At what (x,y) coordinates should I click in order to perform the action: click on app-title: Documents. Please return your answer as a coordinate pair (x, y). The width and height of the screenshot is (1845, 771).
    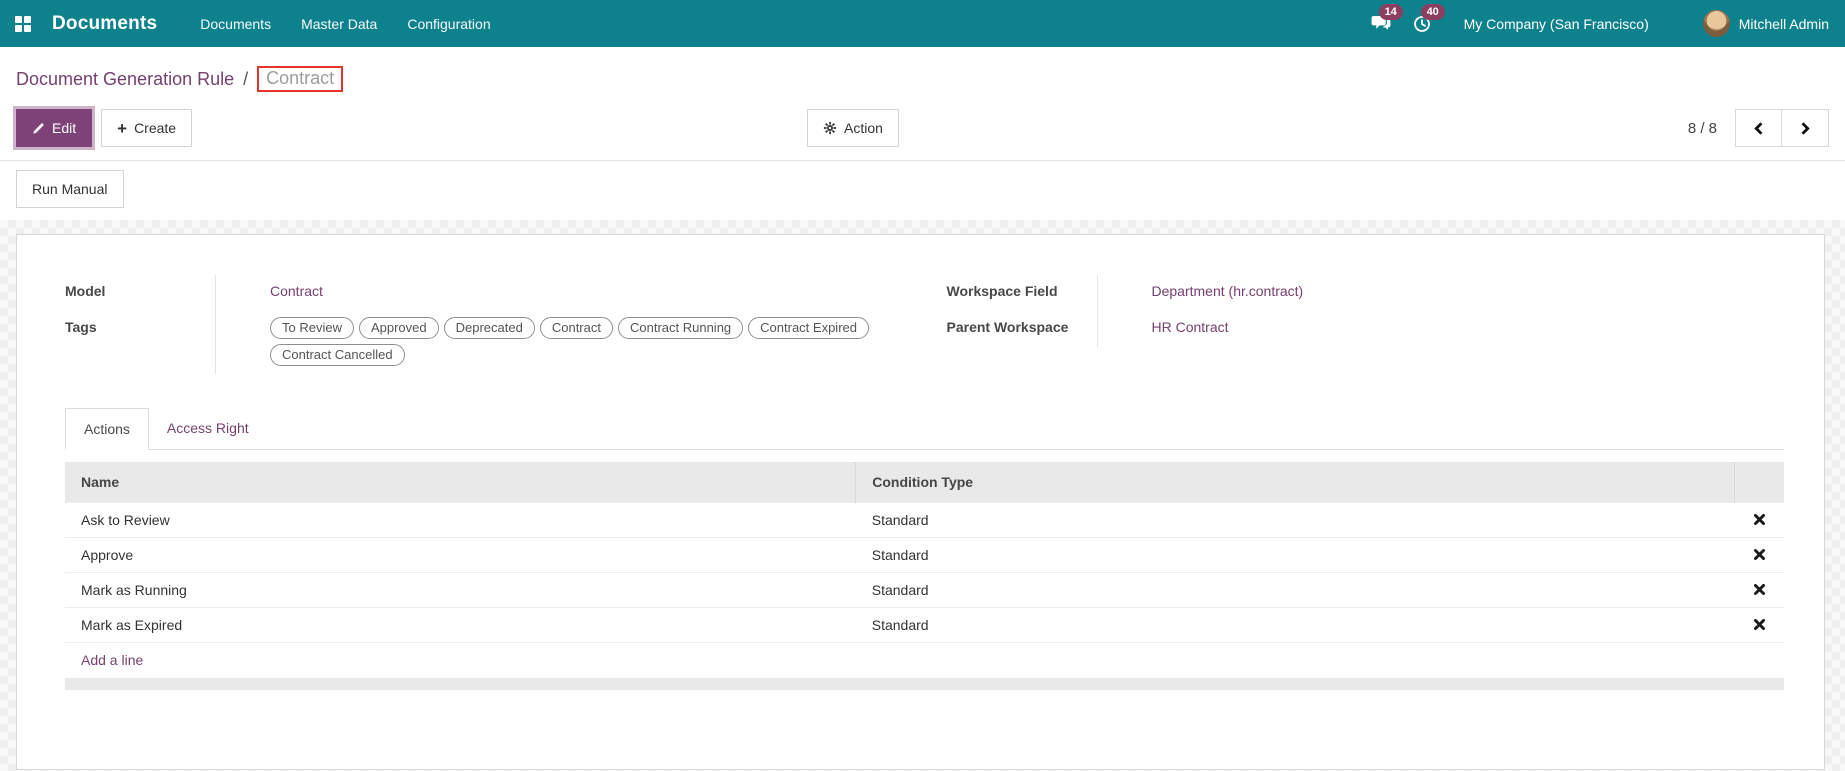
    Looking at the image, I should click on (105, 23).